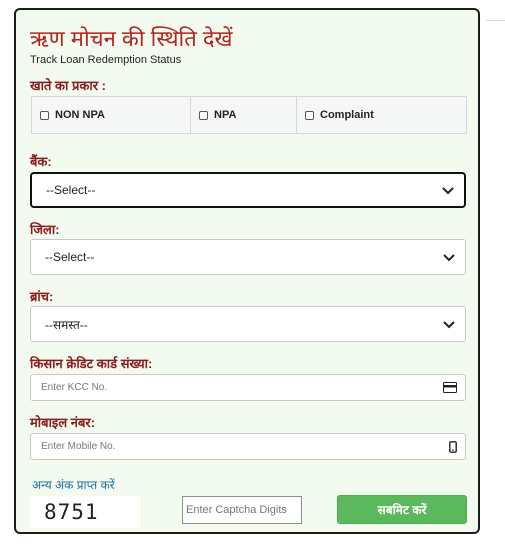  I want to click on page-title: ऋण मोचन की स्थिति देखें, so click(131, 38).